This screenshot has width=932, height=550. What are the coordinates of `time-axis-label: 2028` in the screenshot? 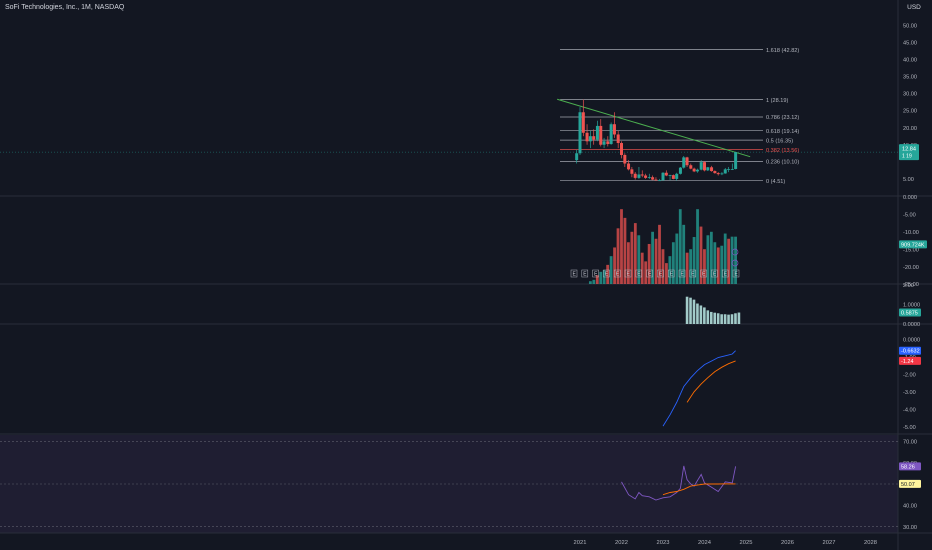 It's located at (870, 543).